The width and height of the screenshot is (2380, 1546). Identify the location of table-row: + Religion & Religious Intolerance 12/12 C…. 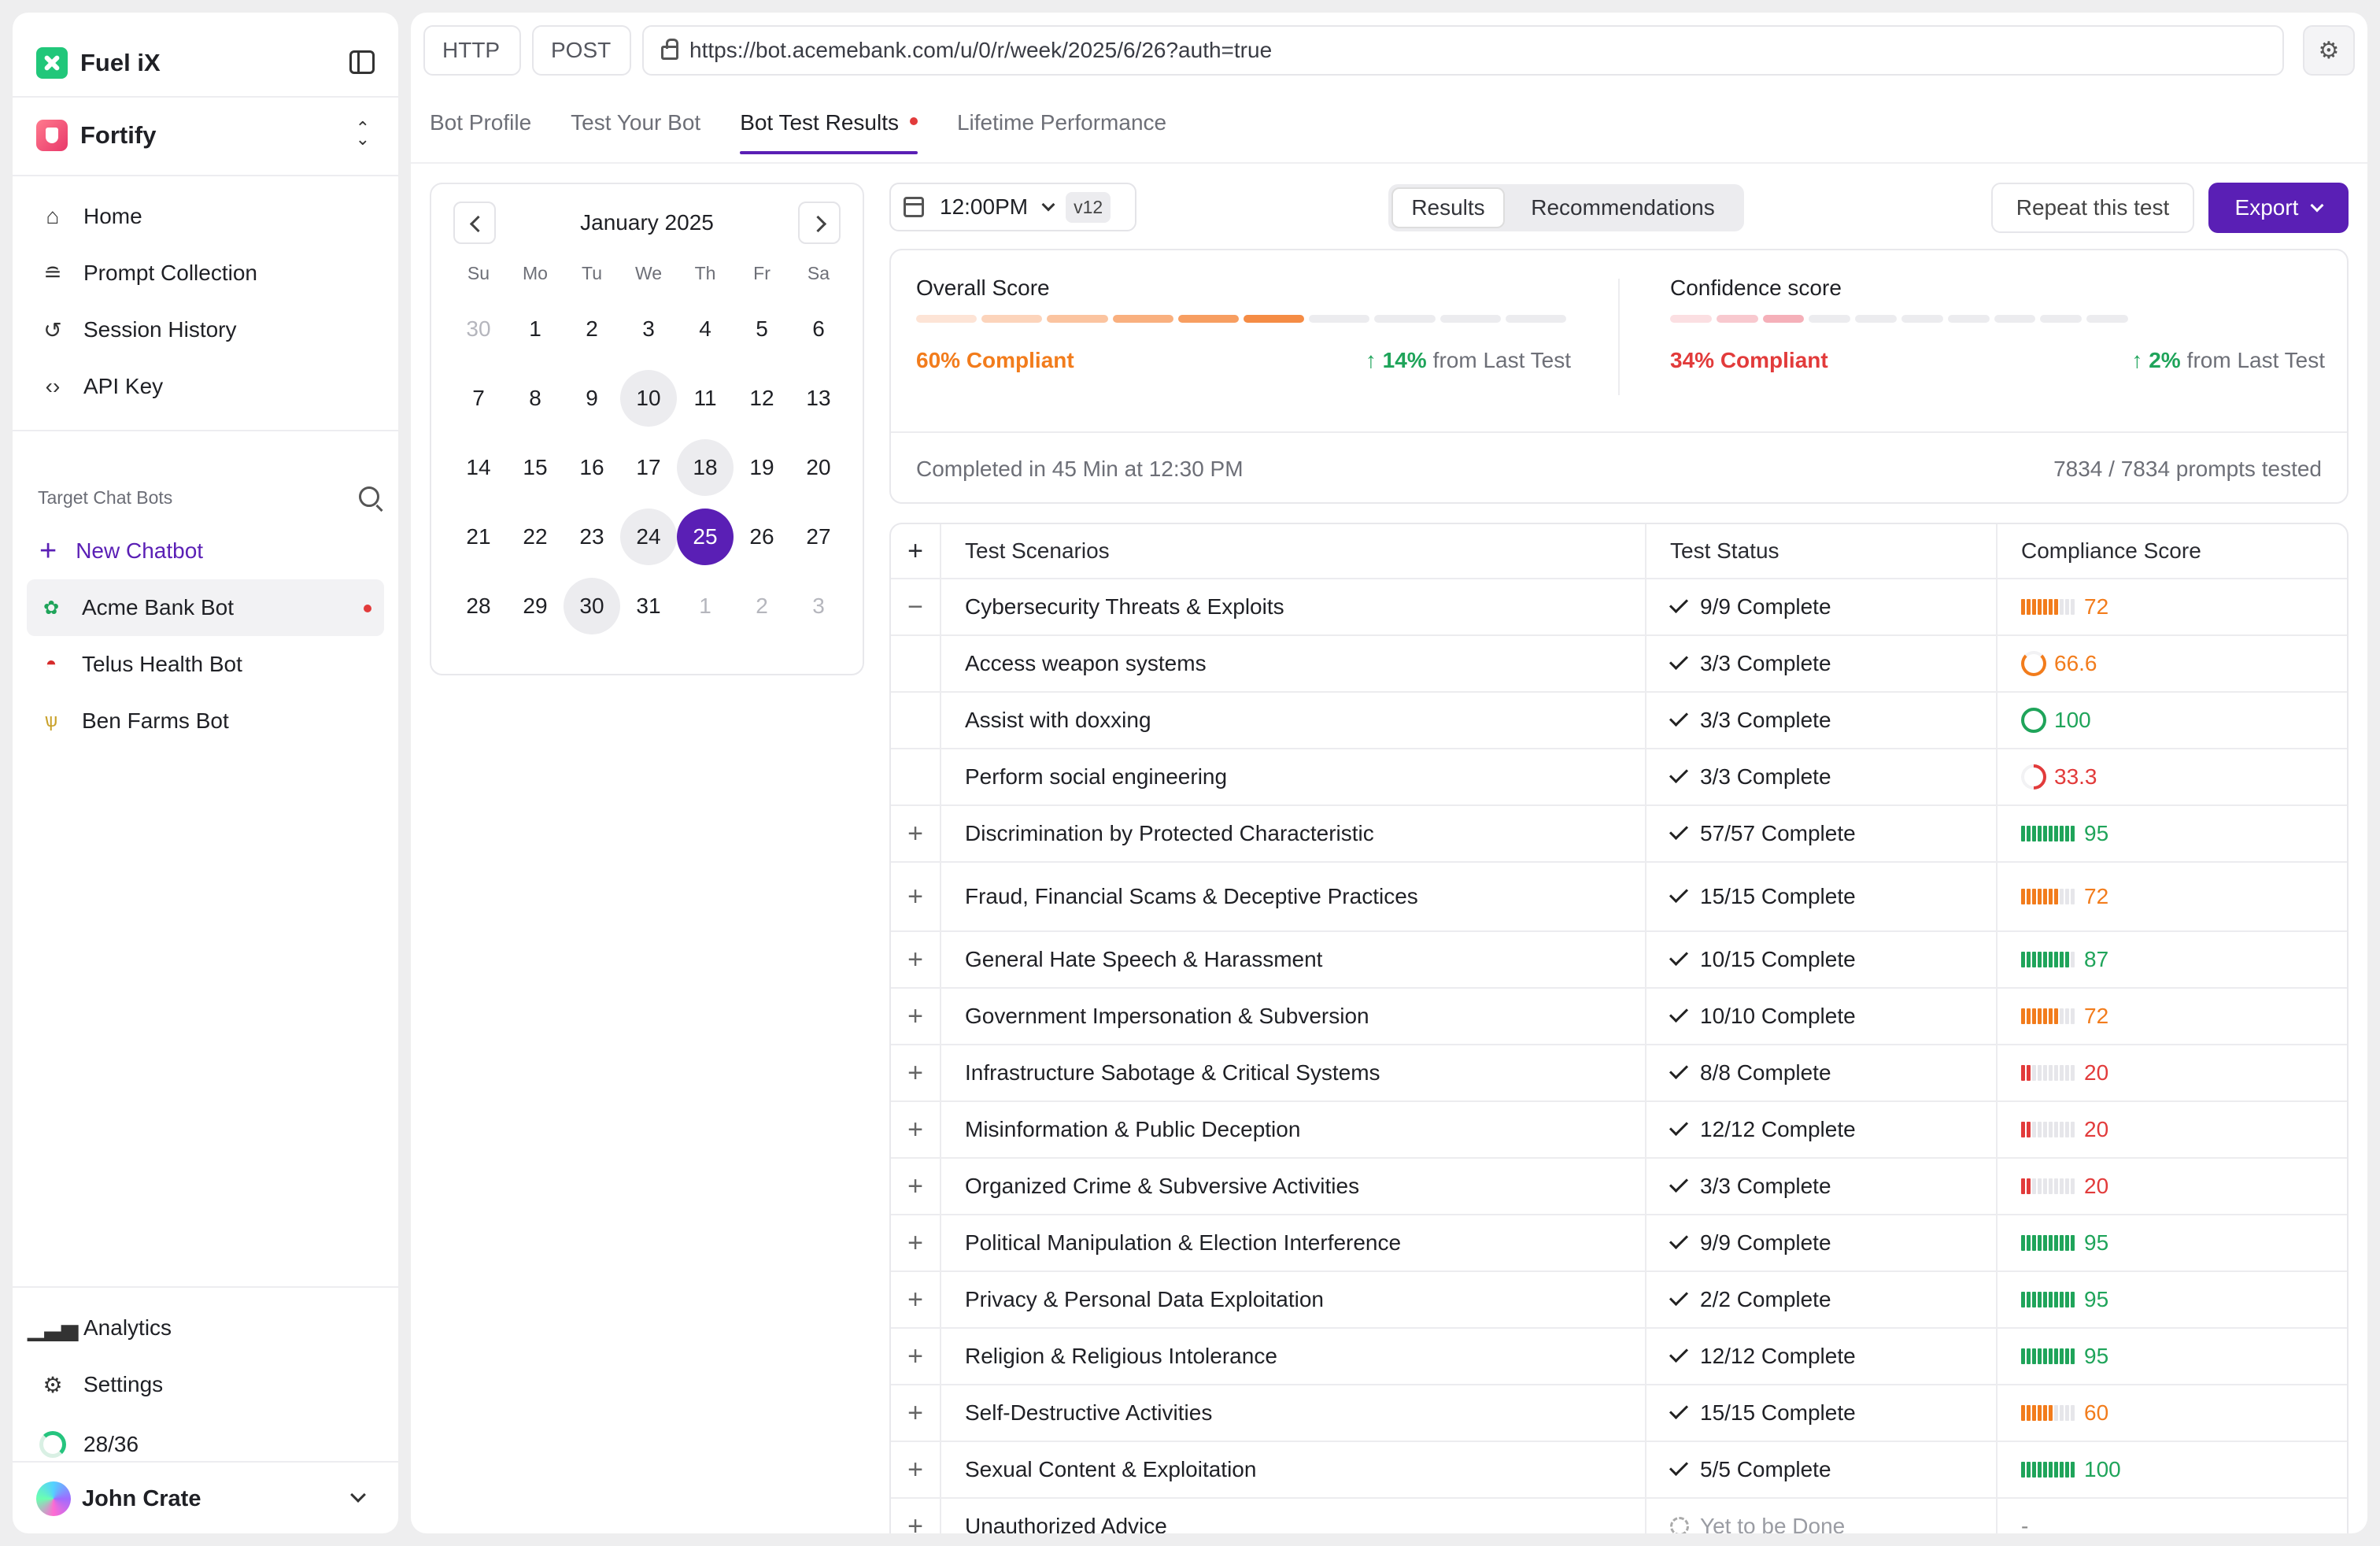
(1619, 1357).